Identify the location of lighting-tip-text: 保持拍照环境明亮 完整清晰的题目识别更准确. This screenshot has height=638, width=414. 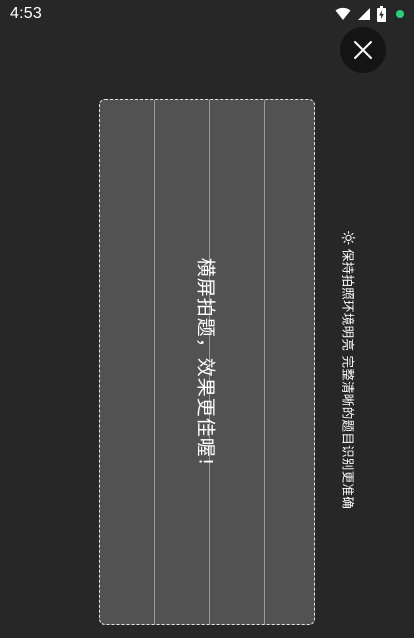
(348, 379).